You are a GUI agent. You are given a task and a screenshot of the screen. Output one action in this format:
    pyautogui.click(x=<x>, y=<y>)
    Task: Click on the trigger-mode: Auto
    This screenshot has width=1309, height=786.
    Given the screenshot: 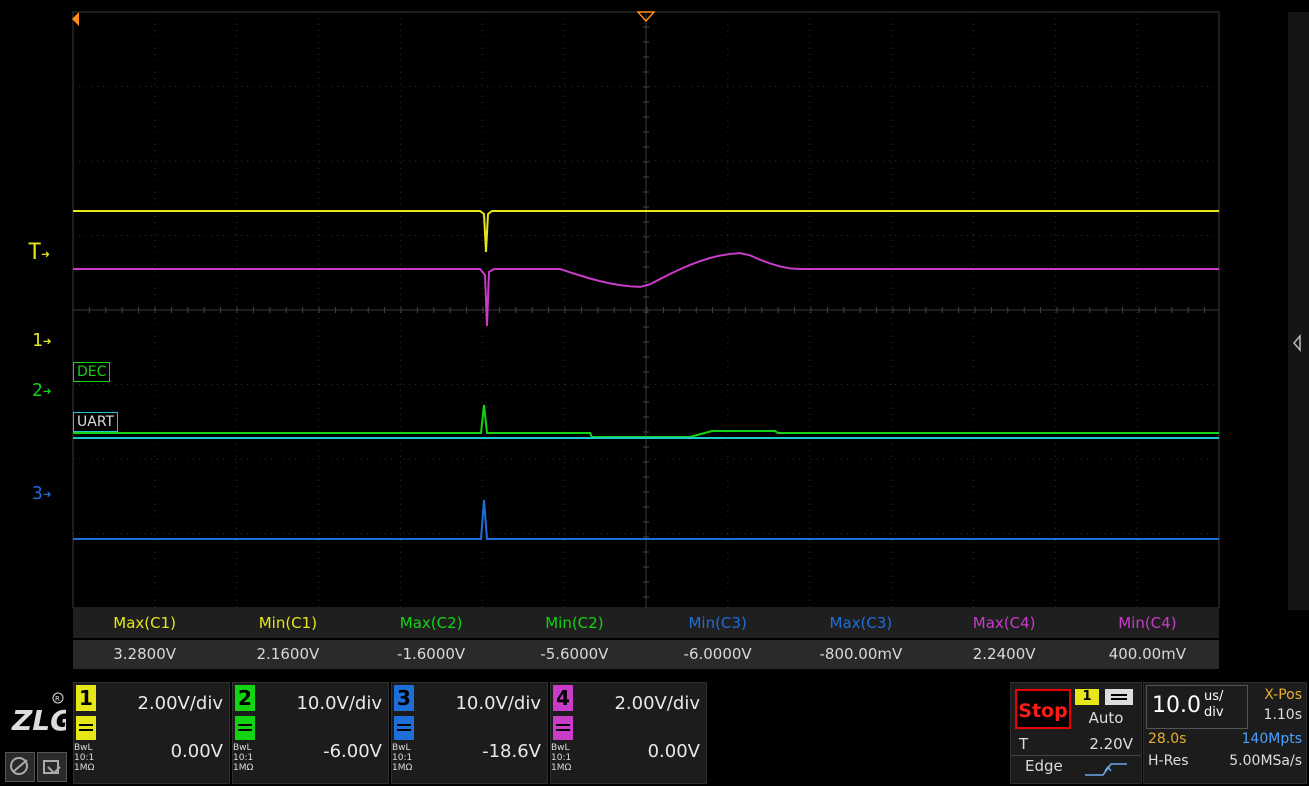 What is the action you would take?
    pyautogui.click(x=1106, y=718)
    